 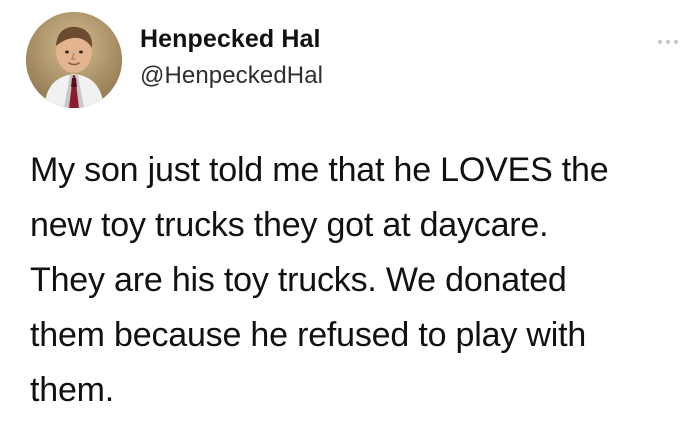 I want to click on profile-photo-icon, so click(x=74, y=60).